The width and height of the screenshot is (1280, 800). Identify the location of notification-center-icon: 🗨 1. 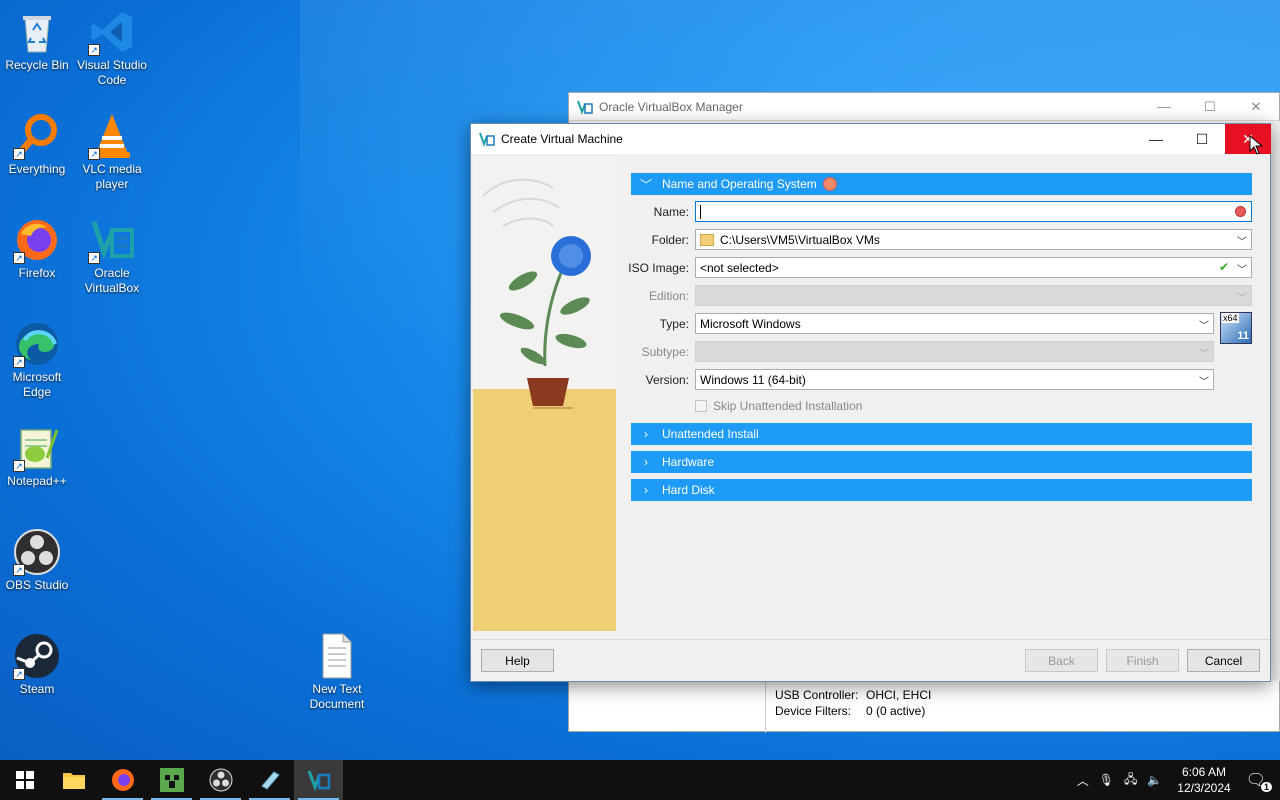
(1259, 781).